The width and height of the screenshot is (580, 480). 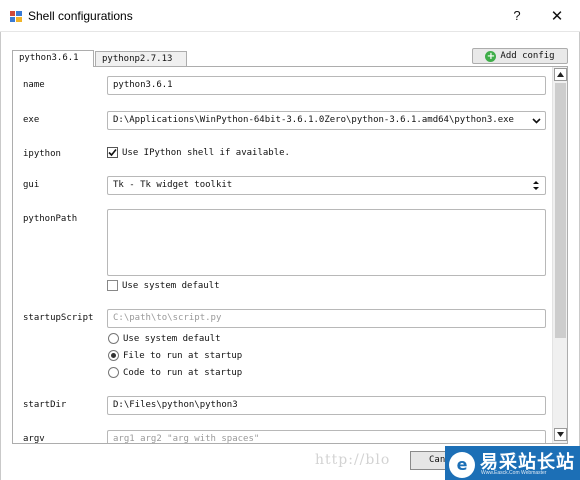 I want to click on pythonpath-default-checkbox, so click(x=112, y=285).